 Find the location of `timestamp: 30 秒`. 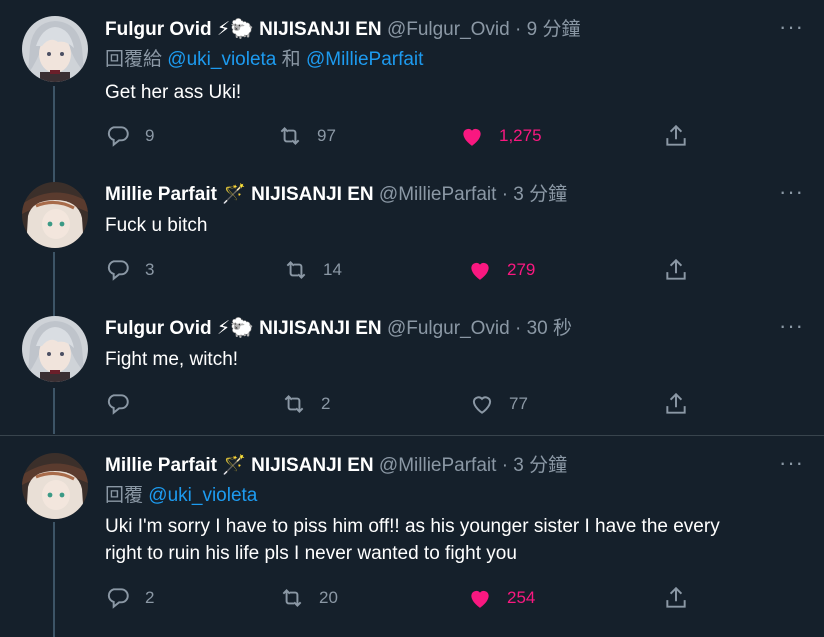

timestamp: 30 秒 is located at coordinates (549, 328).